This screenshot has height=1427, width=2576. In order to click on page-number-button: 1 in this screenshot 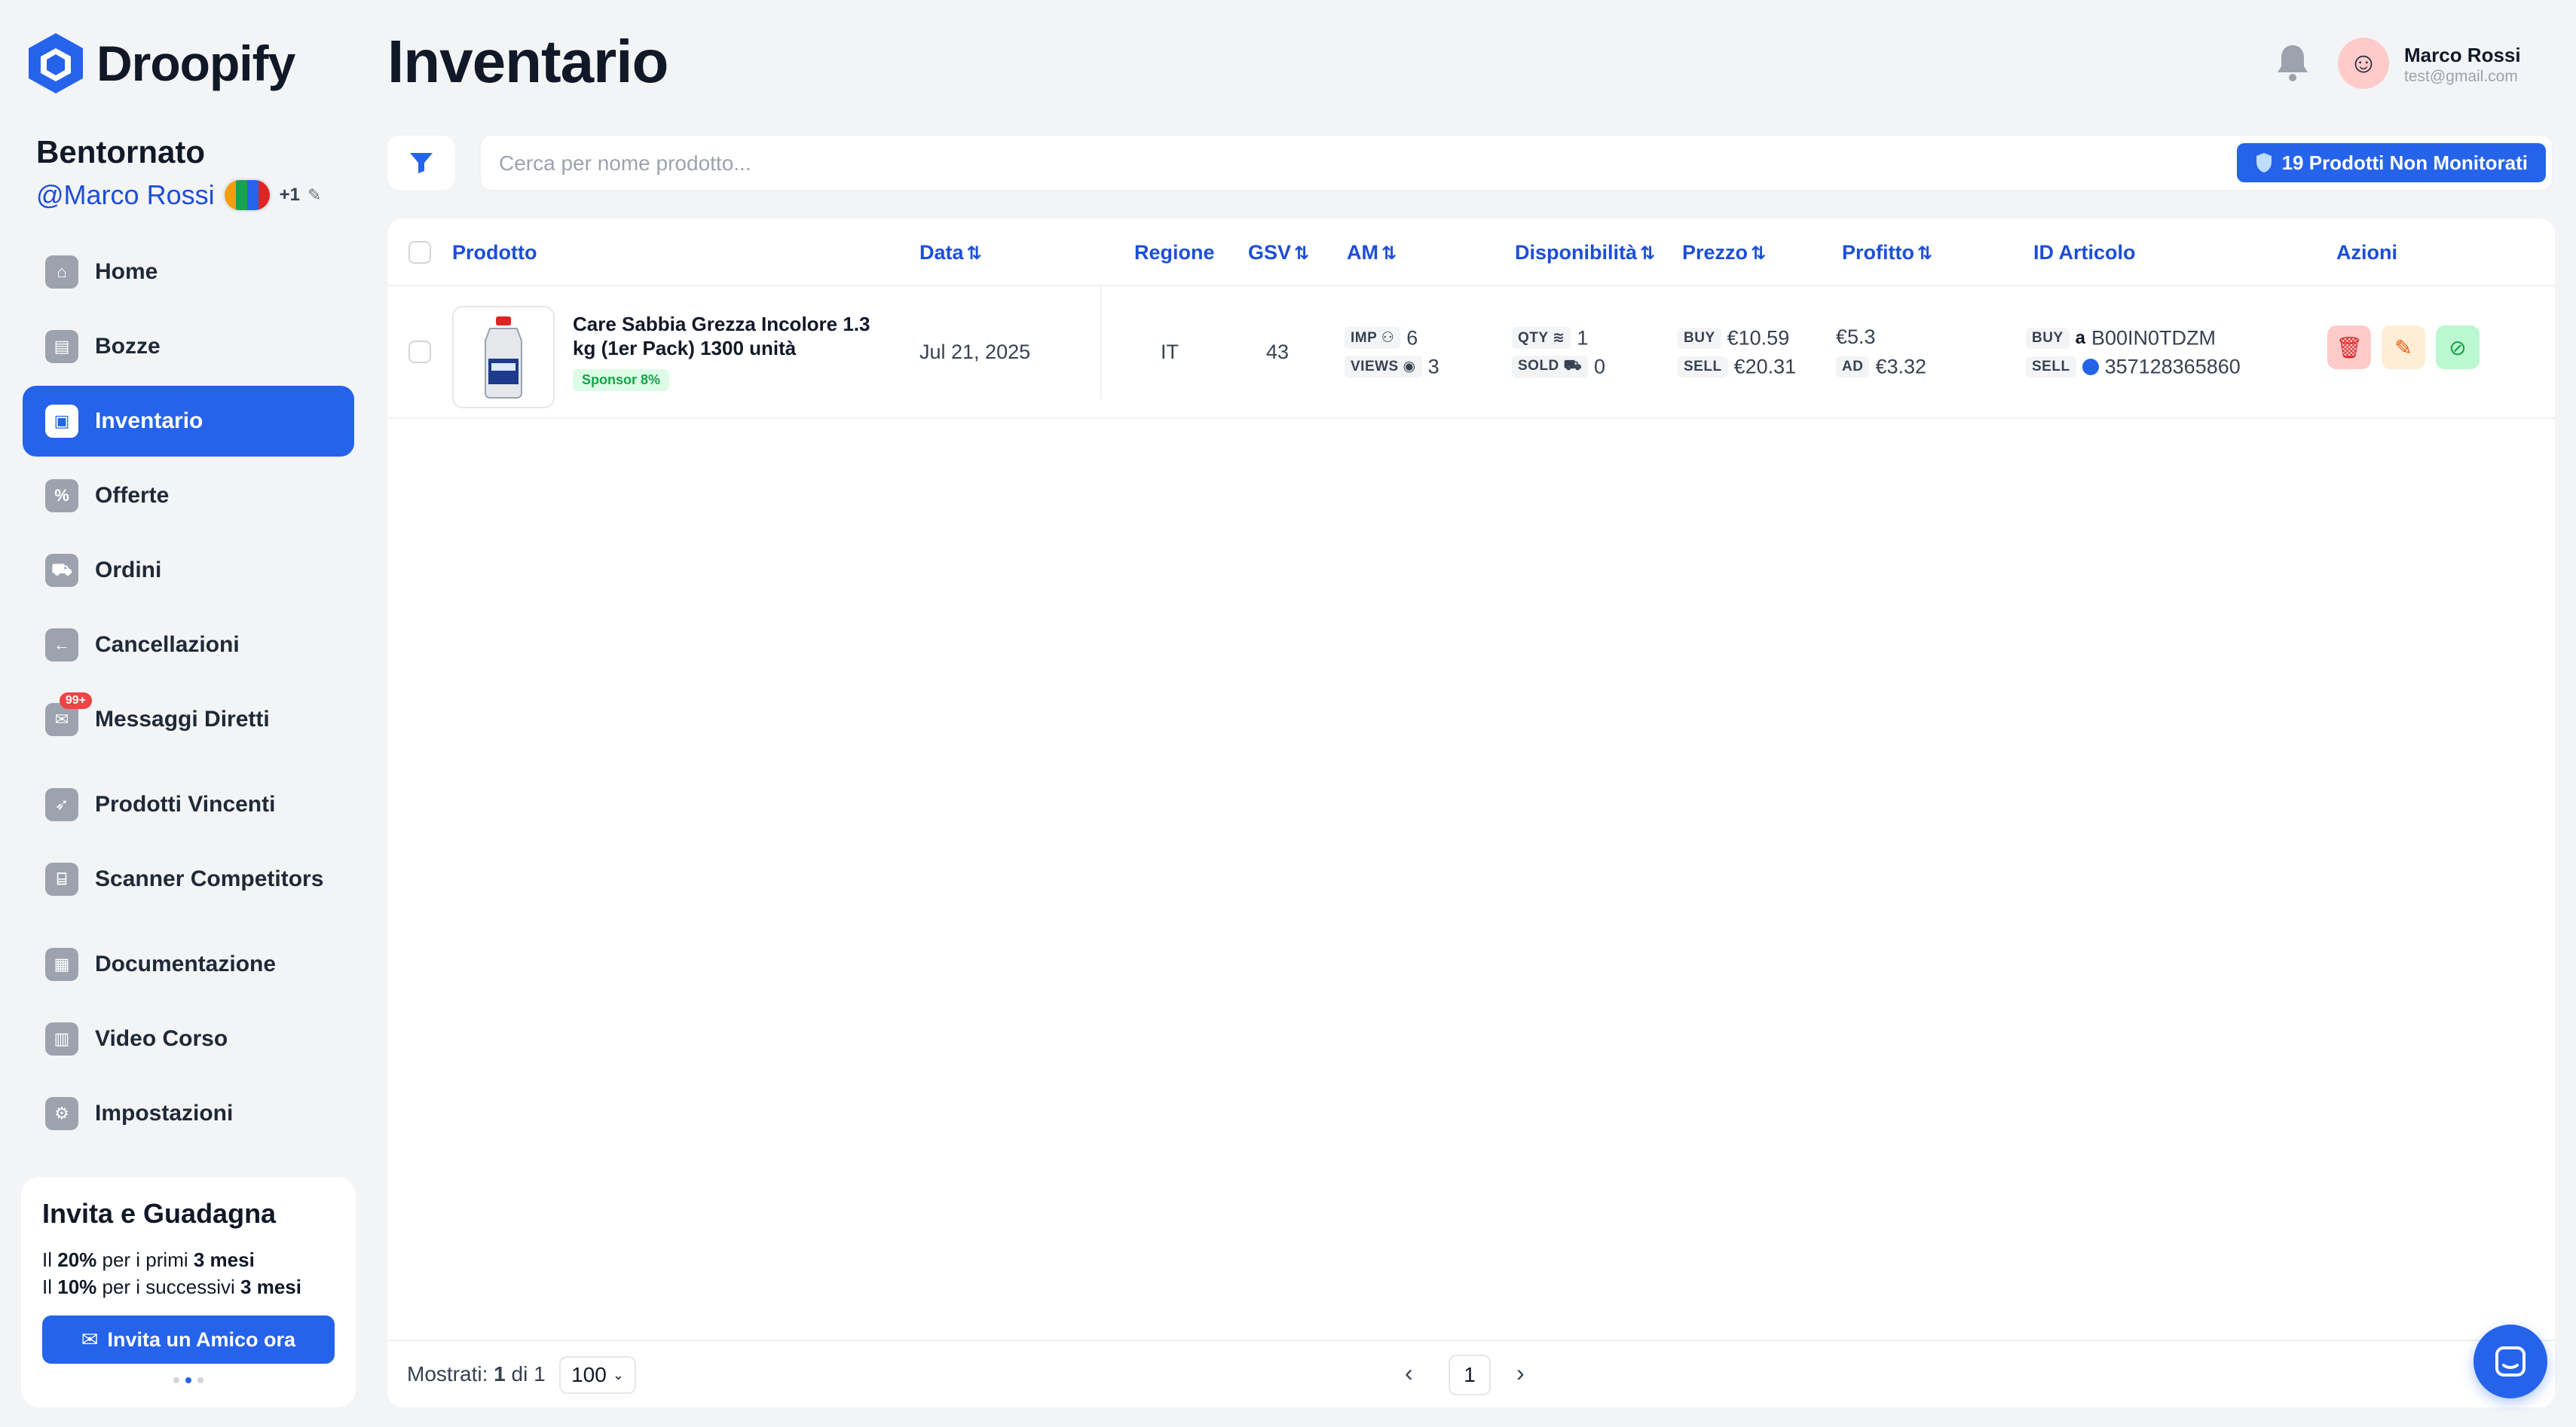, I will do `click(1470, 1375)`.